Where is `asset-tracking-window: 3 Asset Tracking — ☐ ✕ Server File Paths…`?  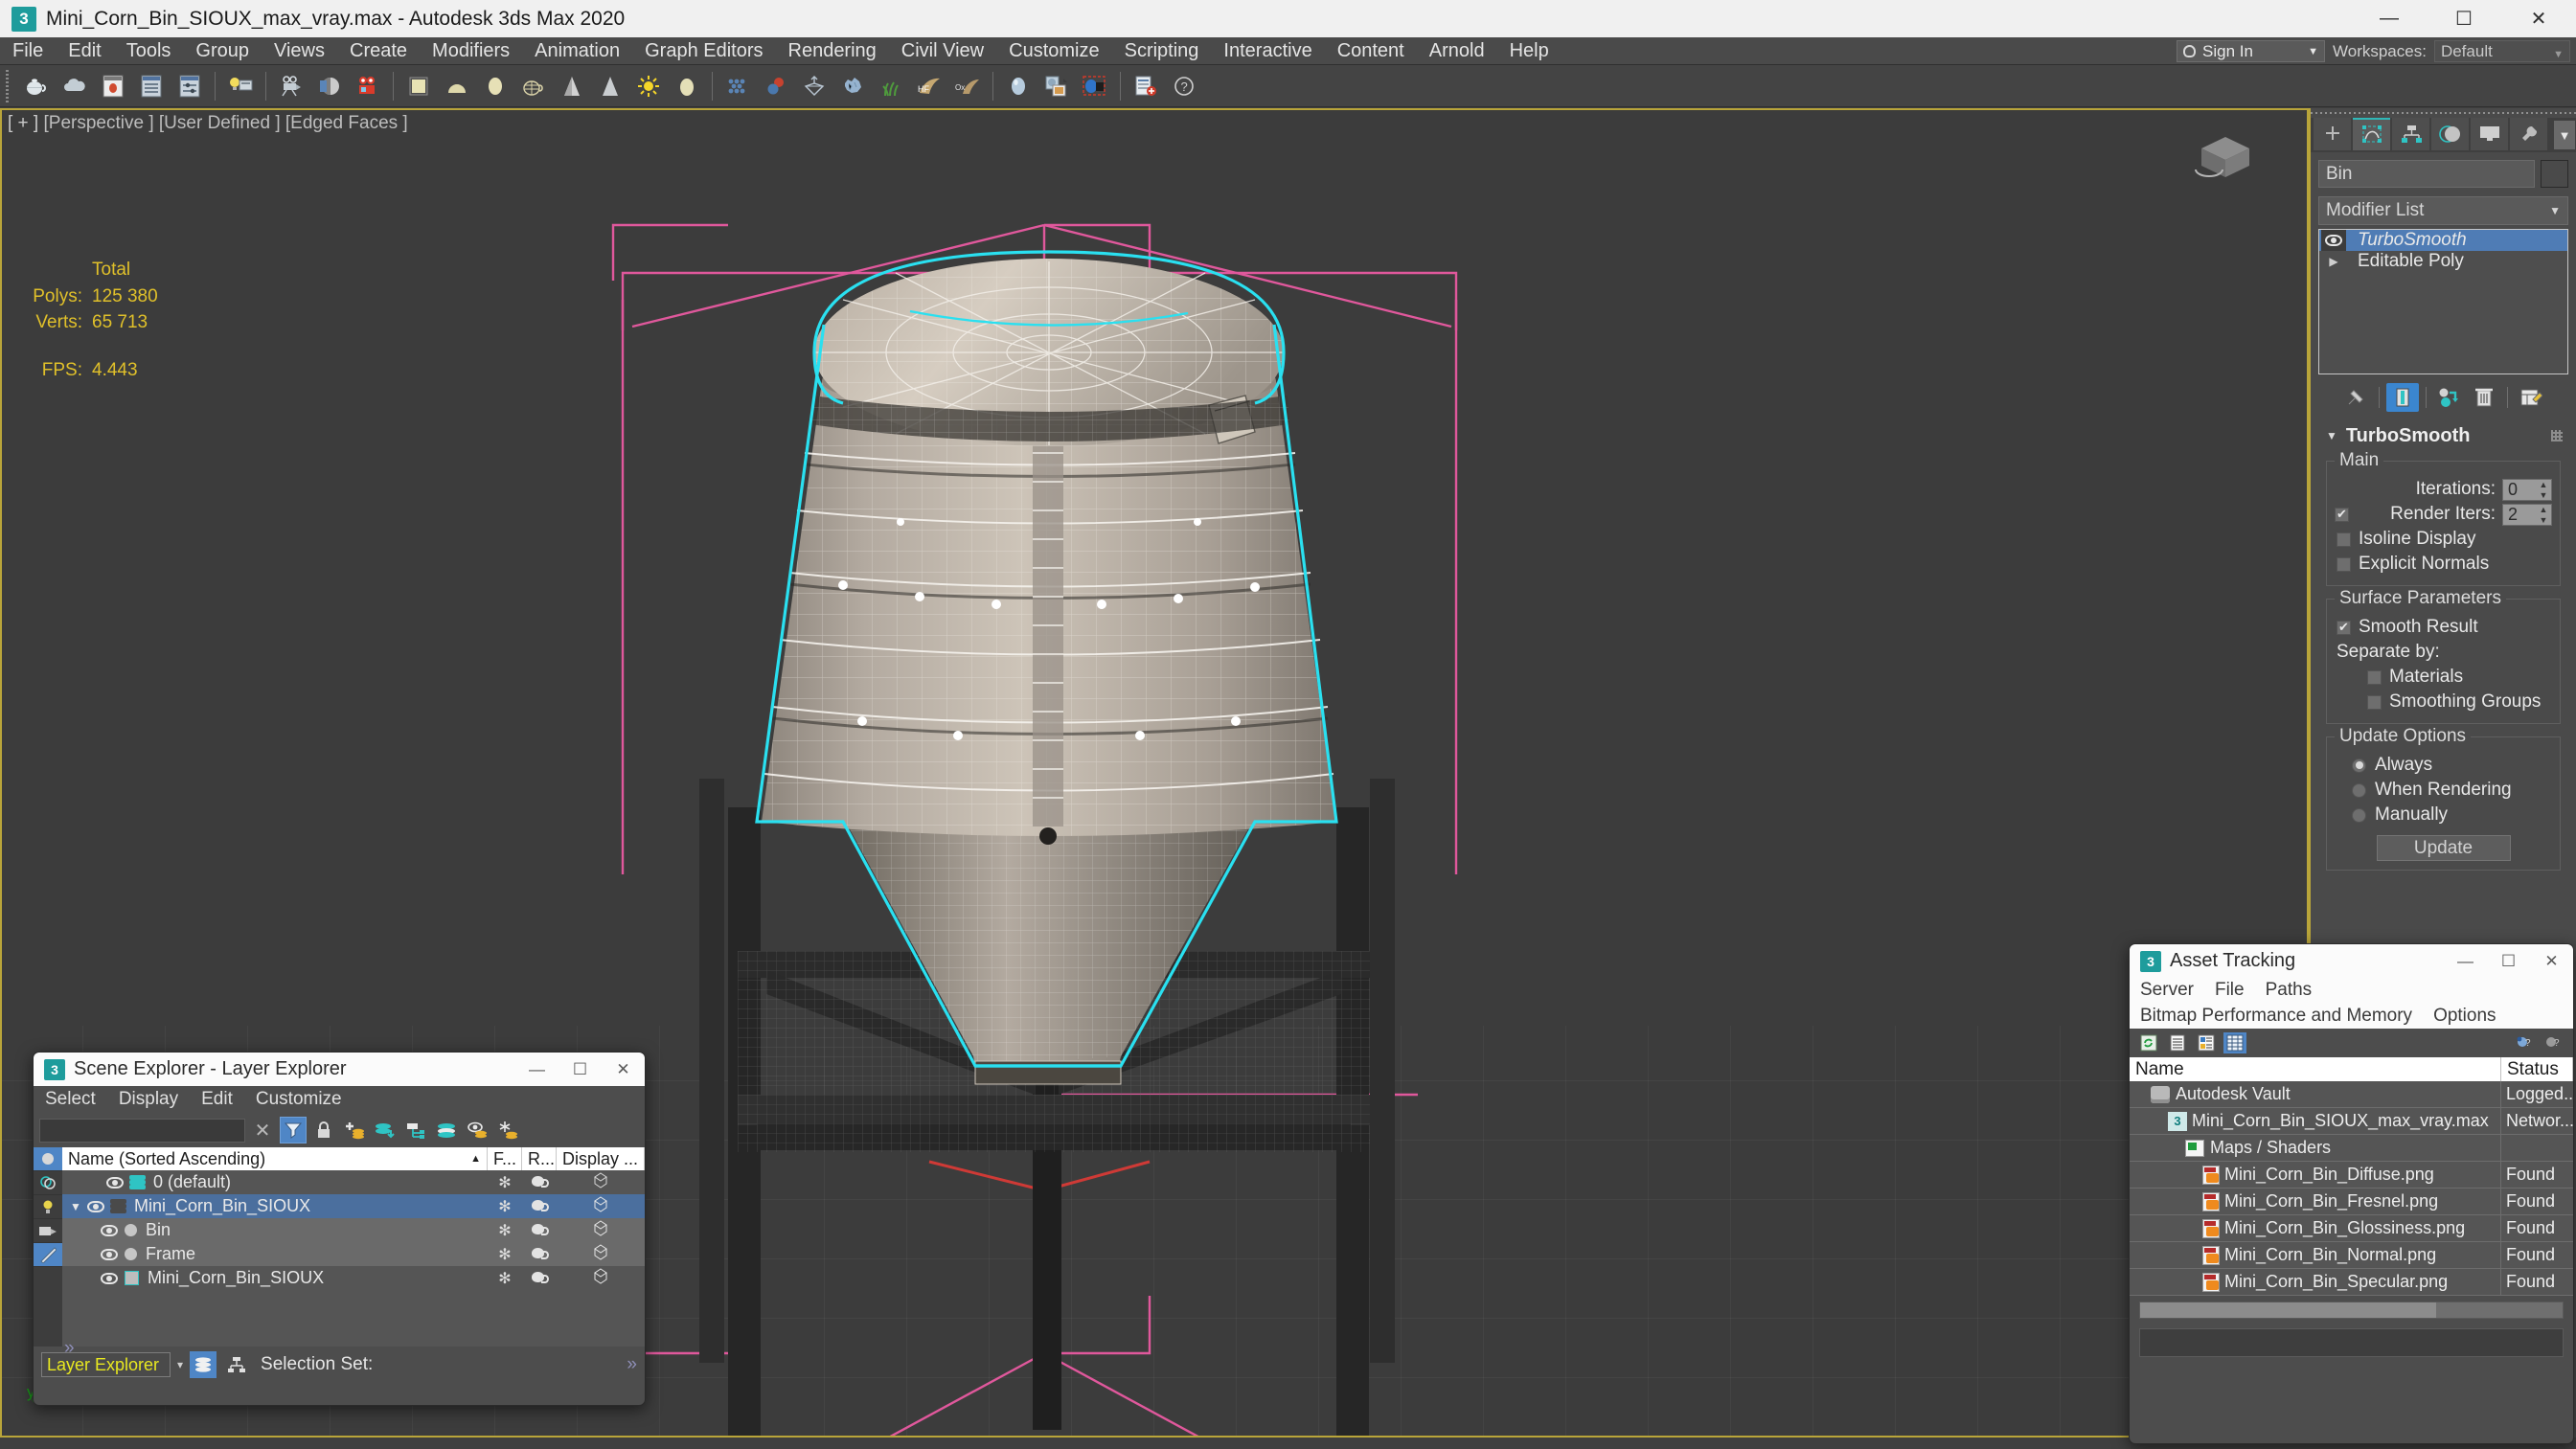
asset-tracking-window: 3 Asset Tracking — ☐ ✕ Server File Paths… is located at coordinates (2351, 1193).